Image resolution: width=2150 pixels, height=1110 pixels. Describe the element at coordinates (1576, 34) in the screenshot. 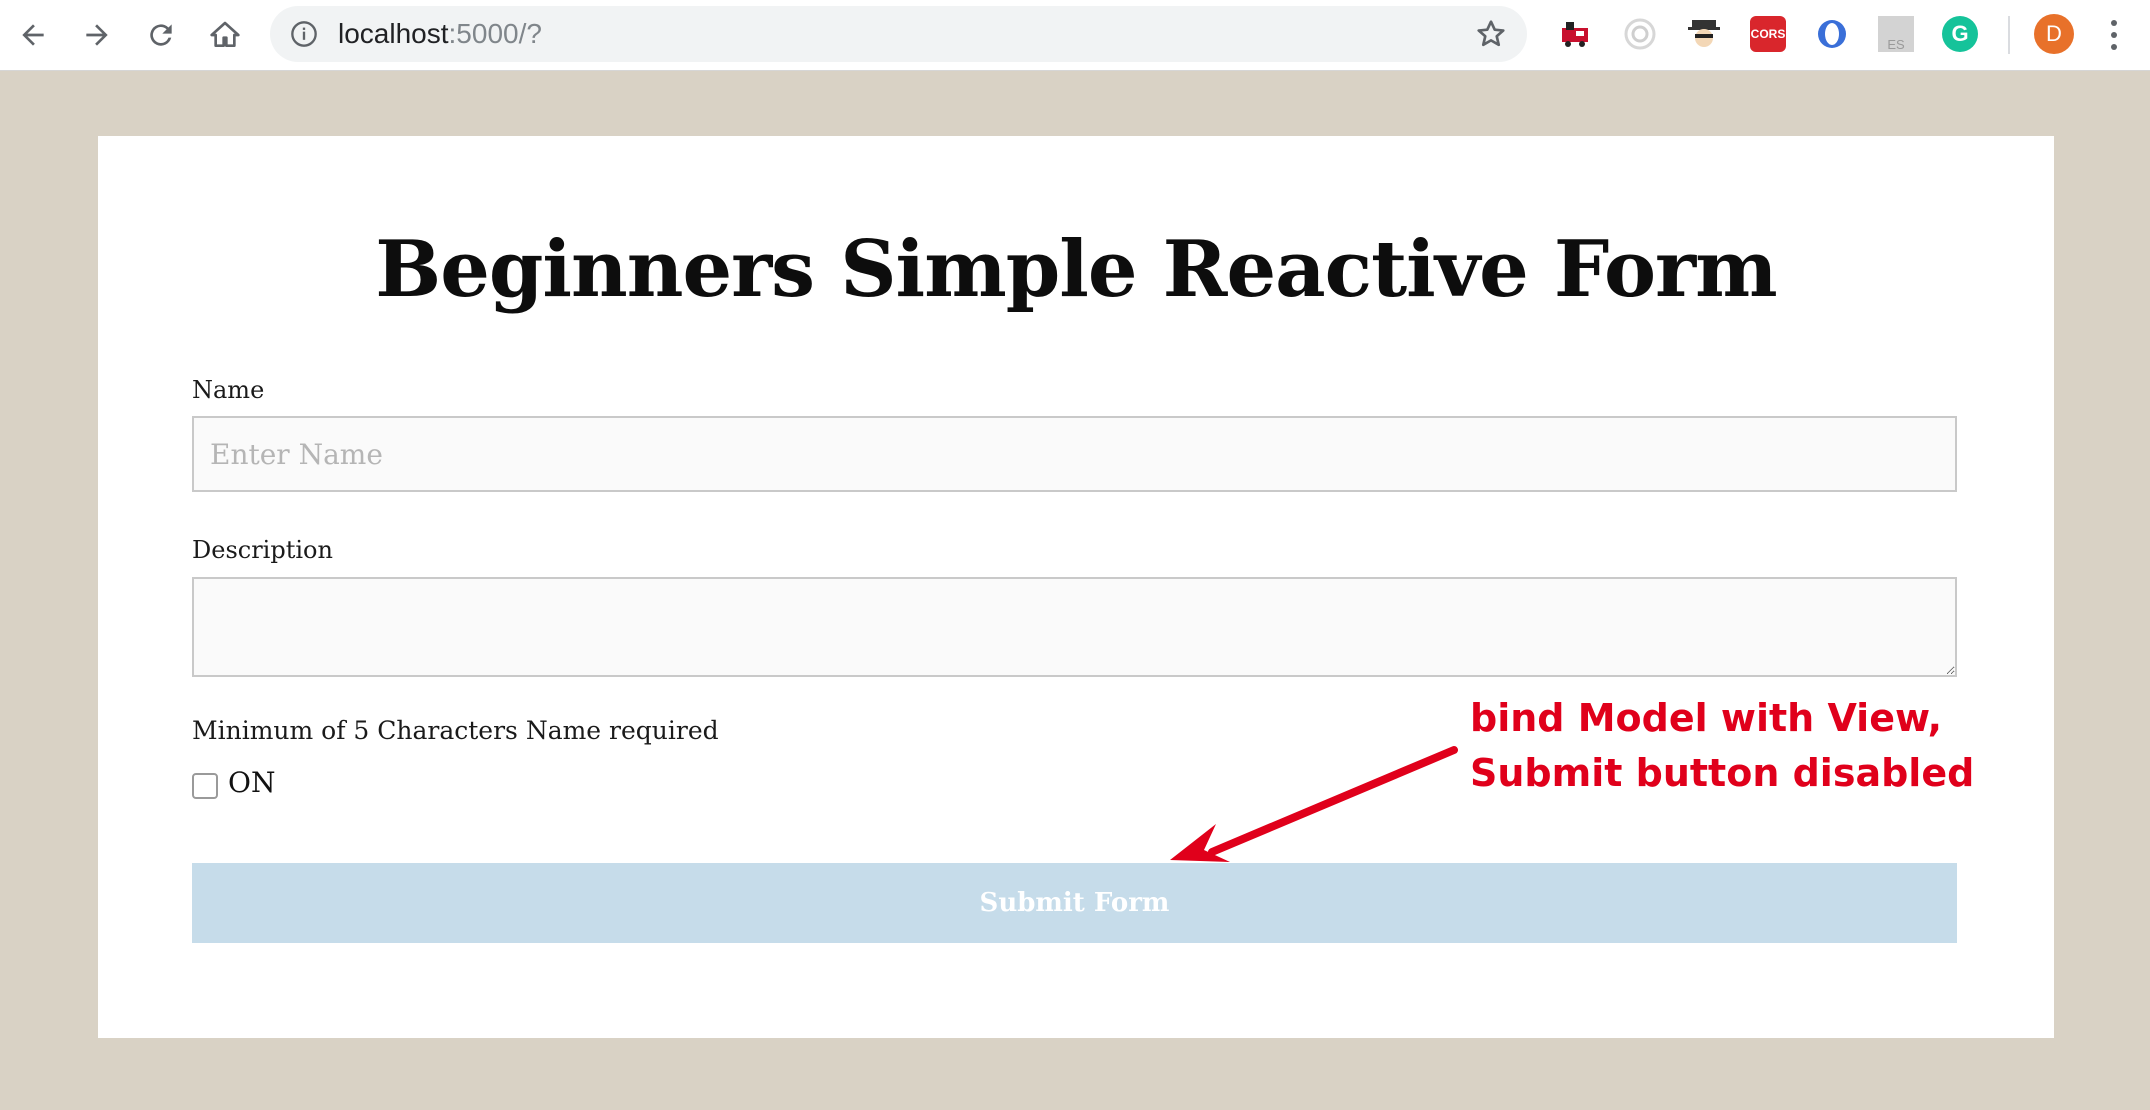

I see `train-extension-icon` at that location.